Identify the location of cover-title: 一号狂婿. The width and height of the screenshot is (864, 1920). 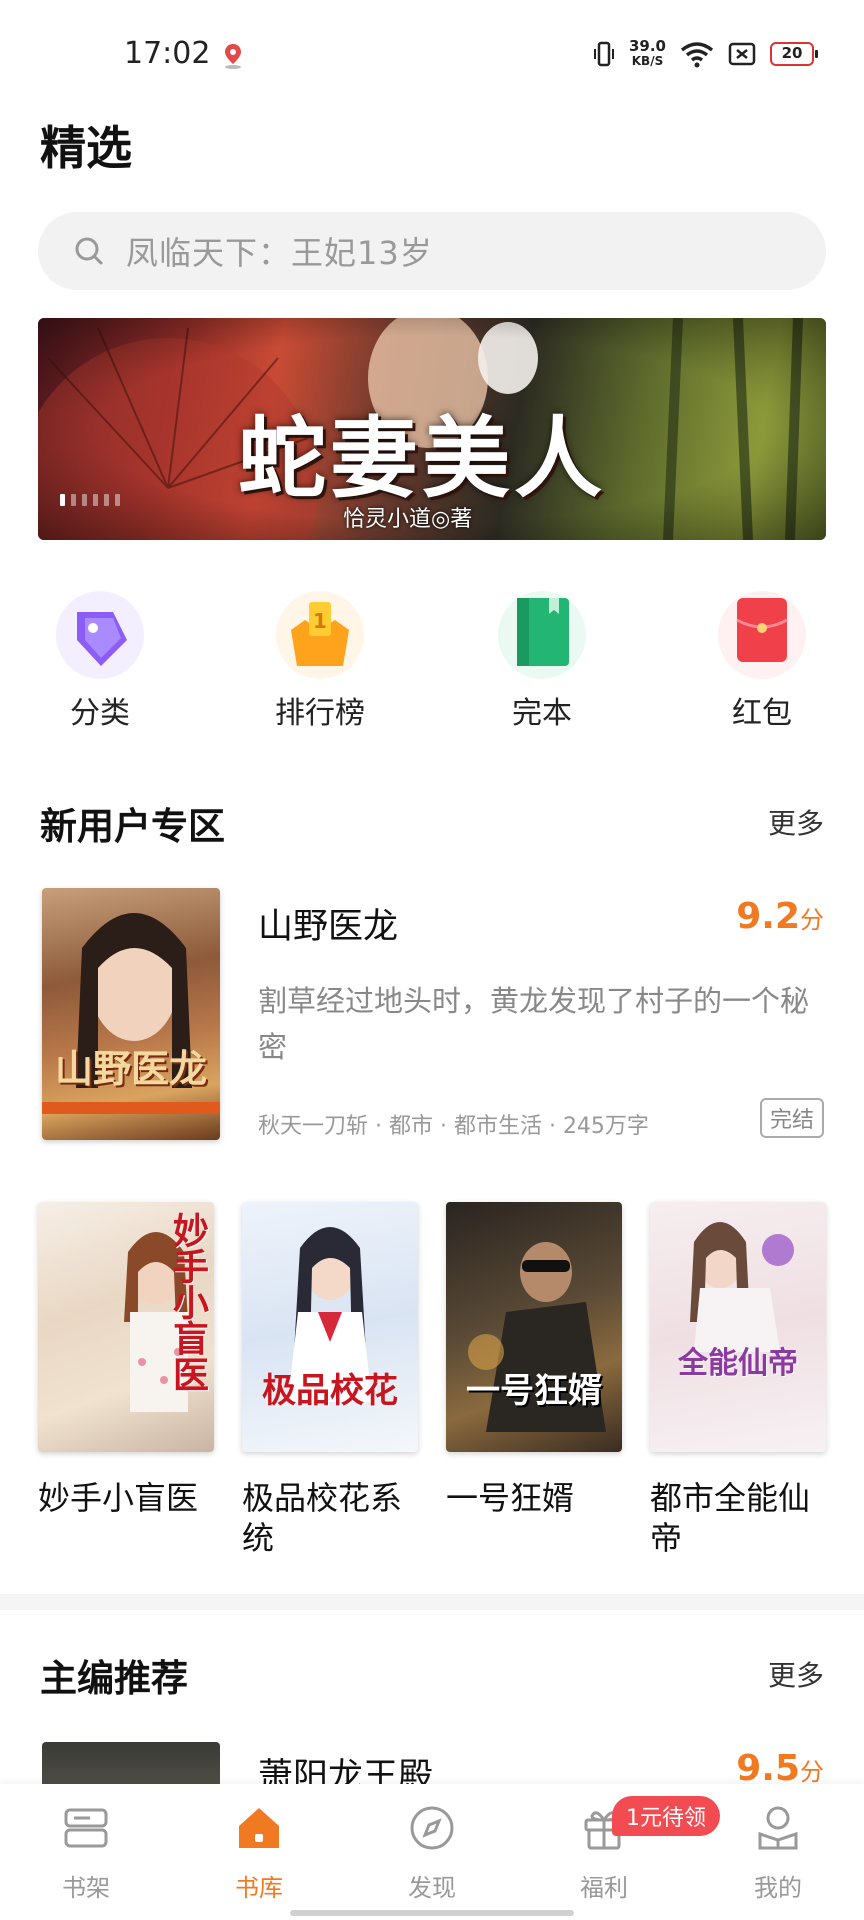
(534, 1391).